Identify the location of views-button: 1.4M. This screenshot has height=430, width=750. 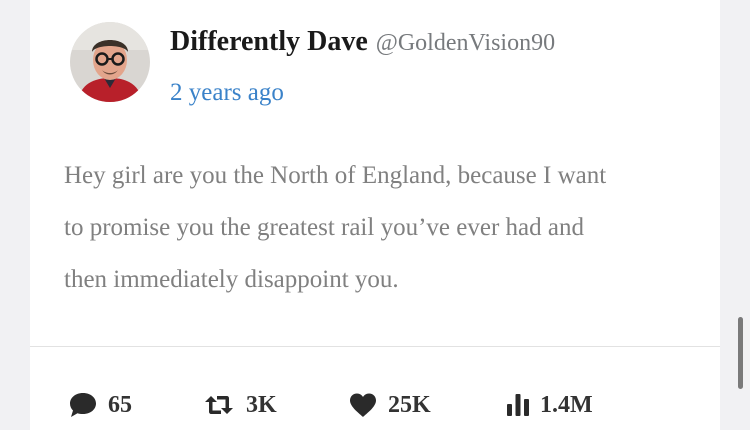
(549, 405).